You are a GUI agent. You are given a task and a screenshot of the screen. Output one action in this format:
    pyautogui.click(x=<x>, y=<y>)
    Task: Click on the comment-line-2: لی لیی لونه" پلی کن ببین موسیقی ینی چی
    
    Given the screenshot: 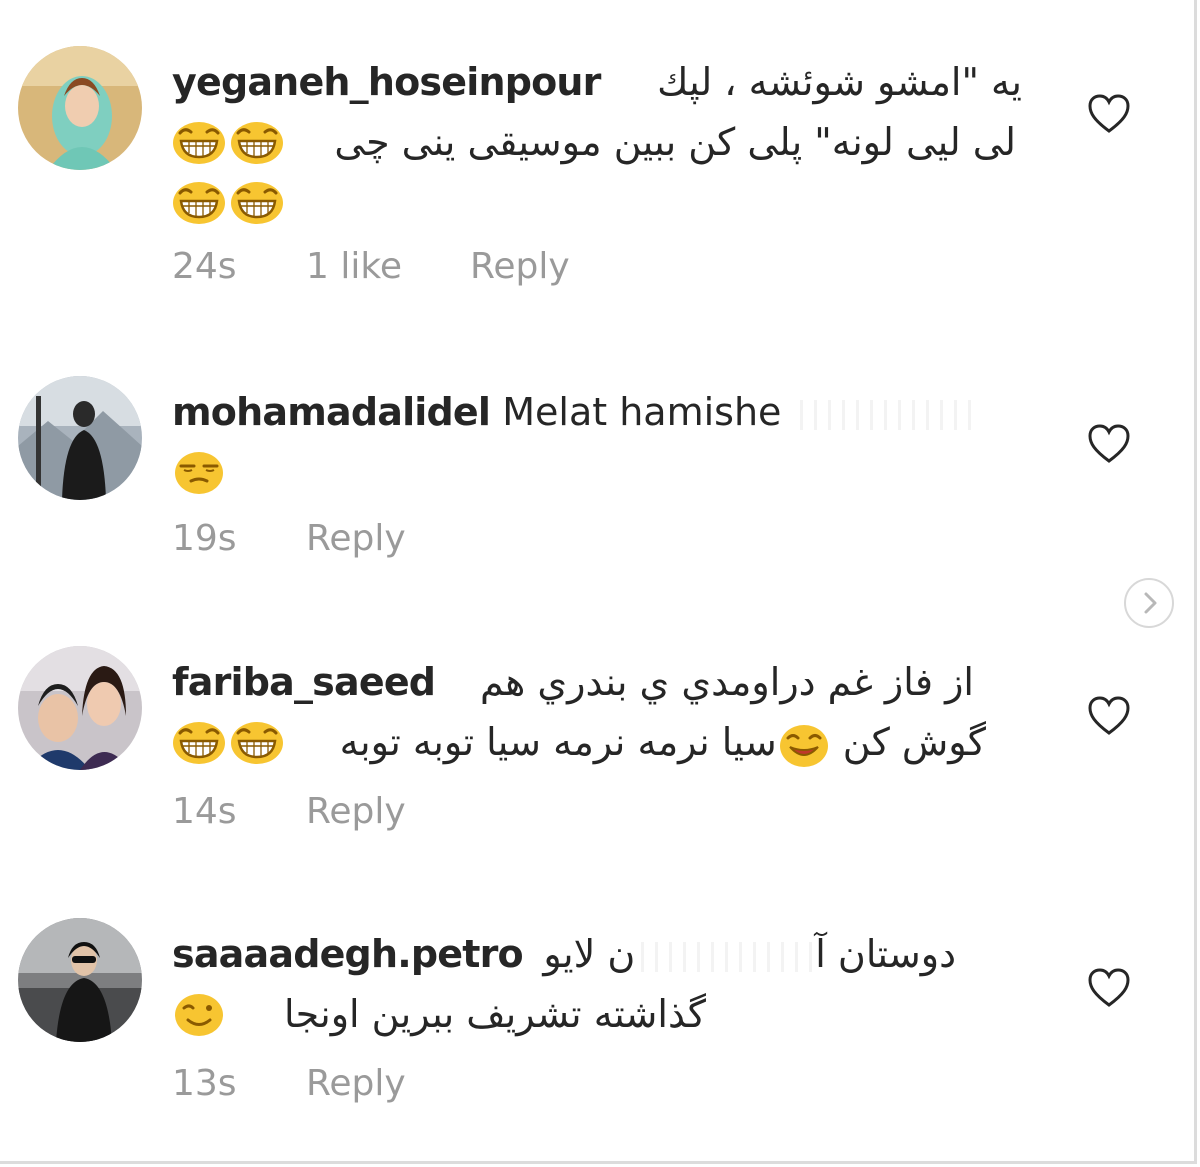 What is the action you would take?
    pyautogui.click(x=597, y=142)
    